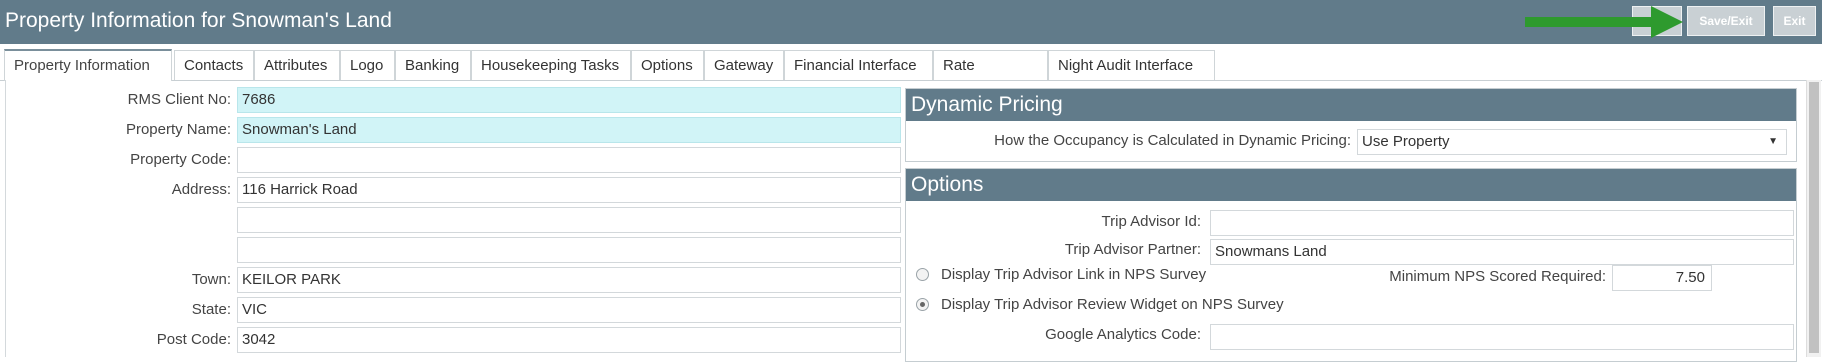  Describe the element at coordinates (569, 310) in the screenshot. I see `state-field: VIC` at that location.